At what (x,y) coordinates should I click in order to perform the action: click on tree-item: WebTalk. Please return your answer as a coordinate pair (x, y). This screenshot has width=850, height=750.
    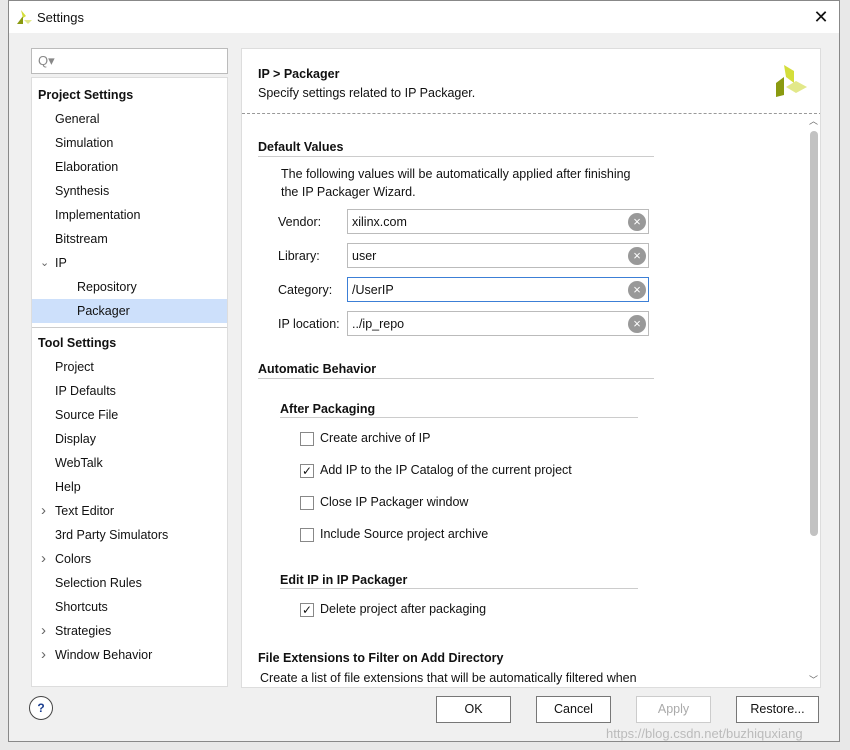
    Looking at the image, I should click on (129, 463).